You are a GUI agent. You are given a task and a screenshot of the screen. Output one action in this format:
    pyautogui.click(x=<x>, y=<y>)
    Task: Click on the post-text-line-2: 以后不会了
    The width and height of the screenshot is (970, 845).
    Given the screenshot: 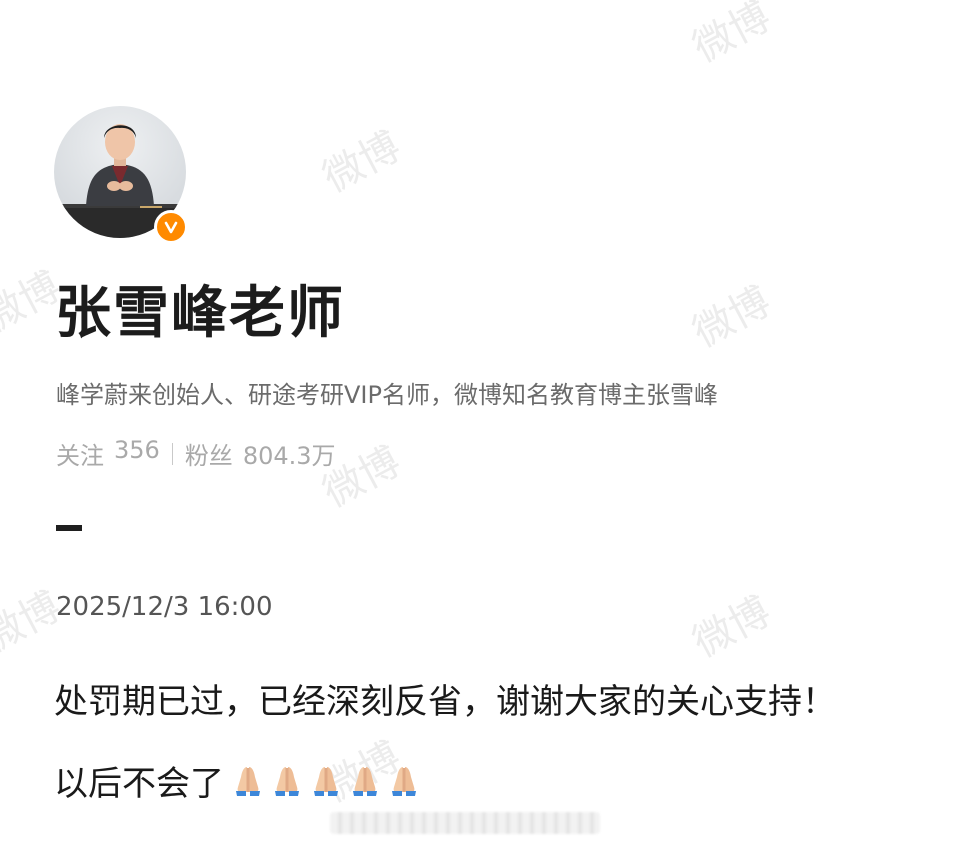 What is the action you would take?
    pyautogui.click(x=238, y=780)
    